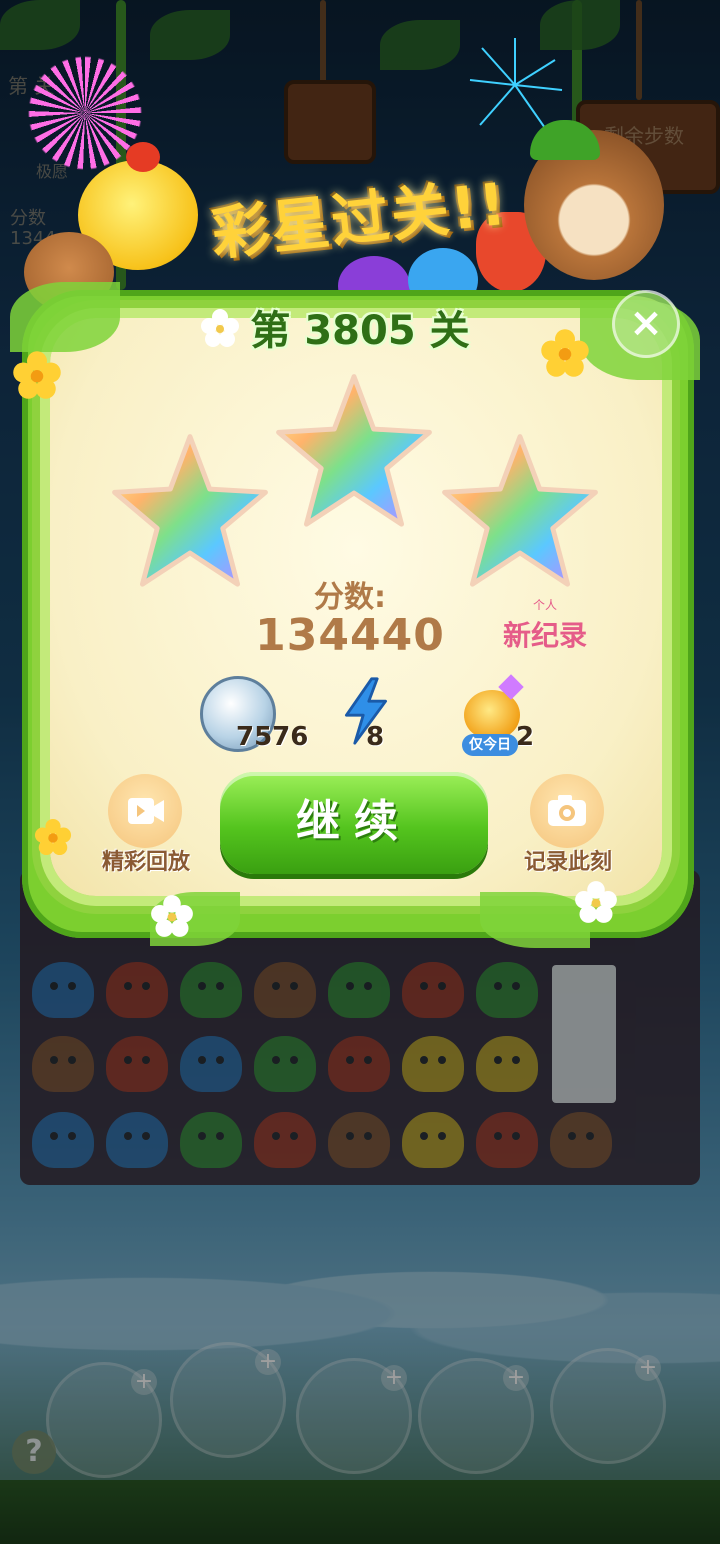  What do you see at coordinates (65, 317) in the screenshot?
I see `frame-leaf` at bounding box center [65, 317].